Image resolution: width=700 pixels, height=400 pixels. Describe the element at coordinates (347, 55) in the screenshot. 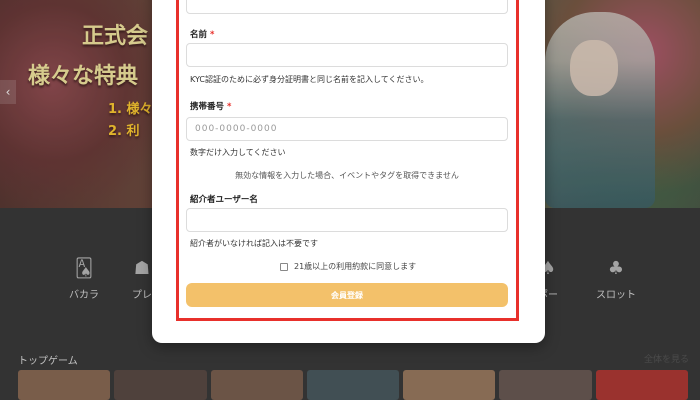

I see `name-input` at that location.